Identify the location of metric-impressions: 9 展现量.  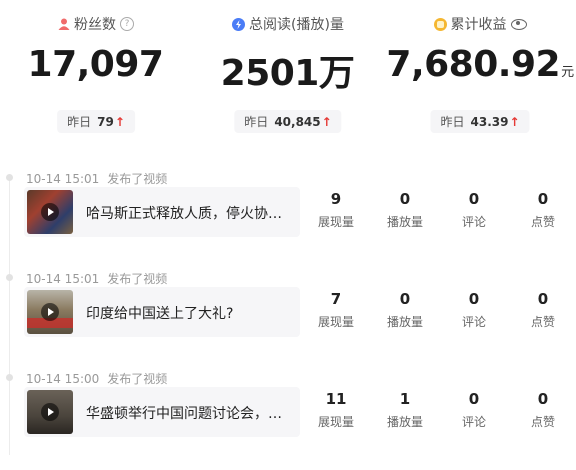
(335, 209).